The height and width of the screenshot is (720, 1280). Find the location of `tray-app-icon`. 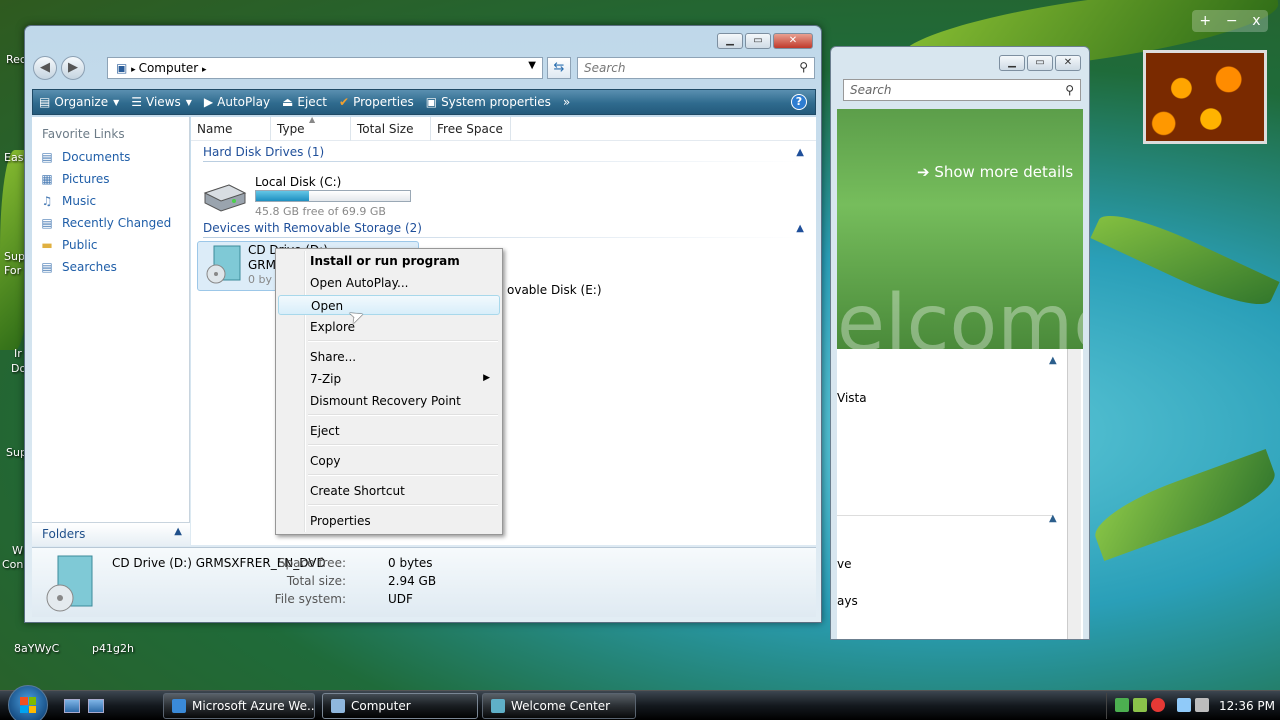

tray-app-icon is located at coordinates (1140, 705).